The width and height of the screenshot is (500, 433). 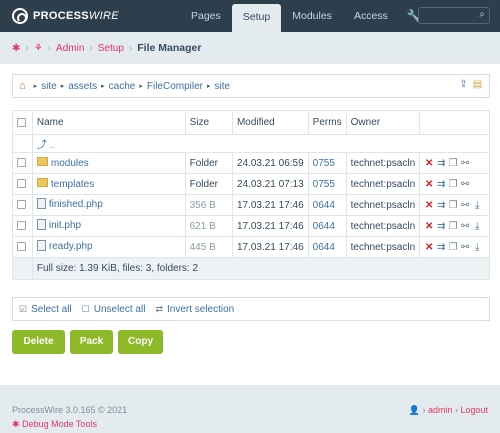 I want to click on debug-mode-tools: ✱ Debug Mode Tools, so click(x=54, y=424).